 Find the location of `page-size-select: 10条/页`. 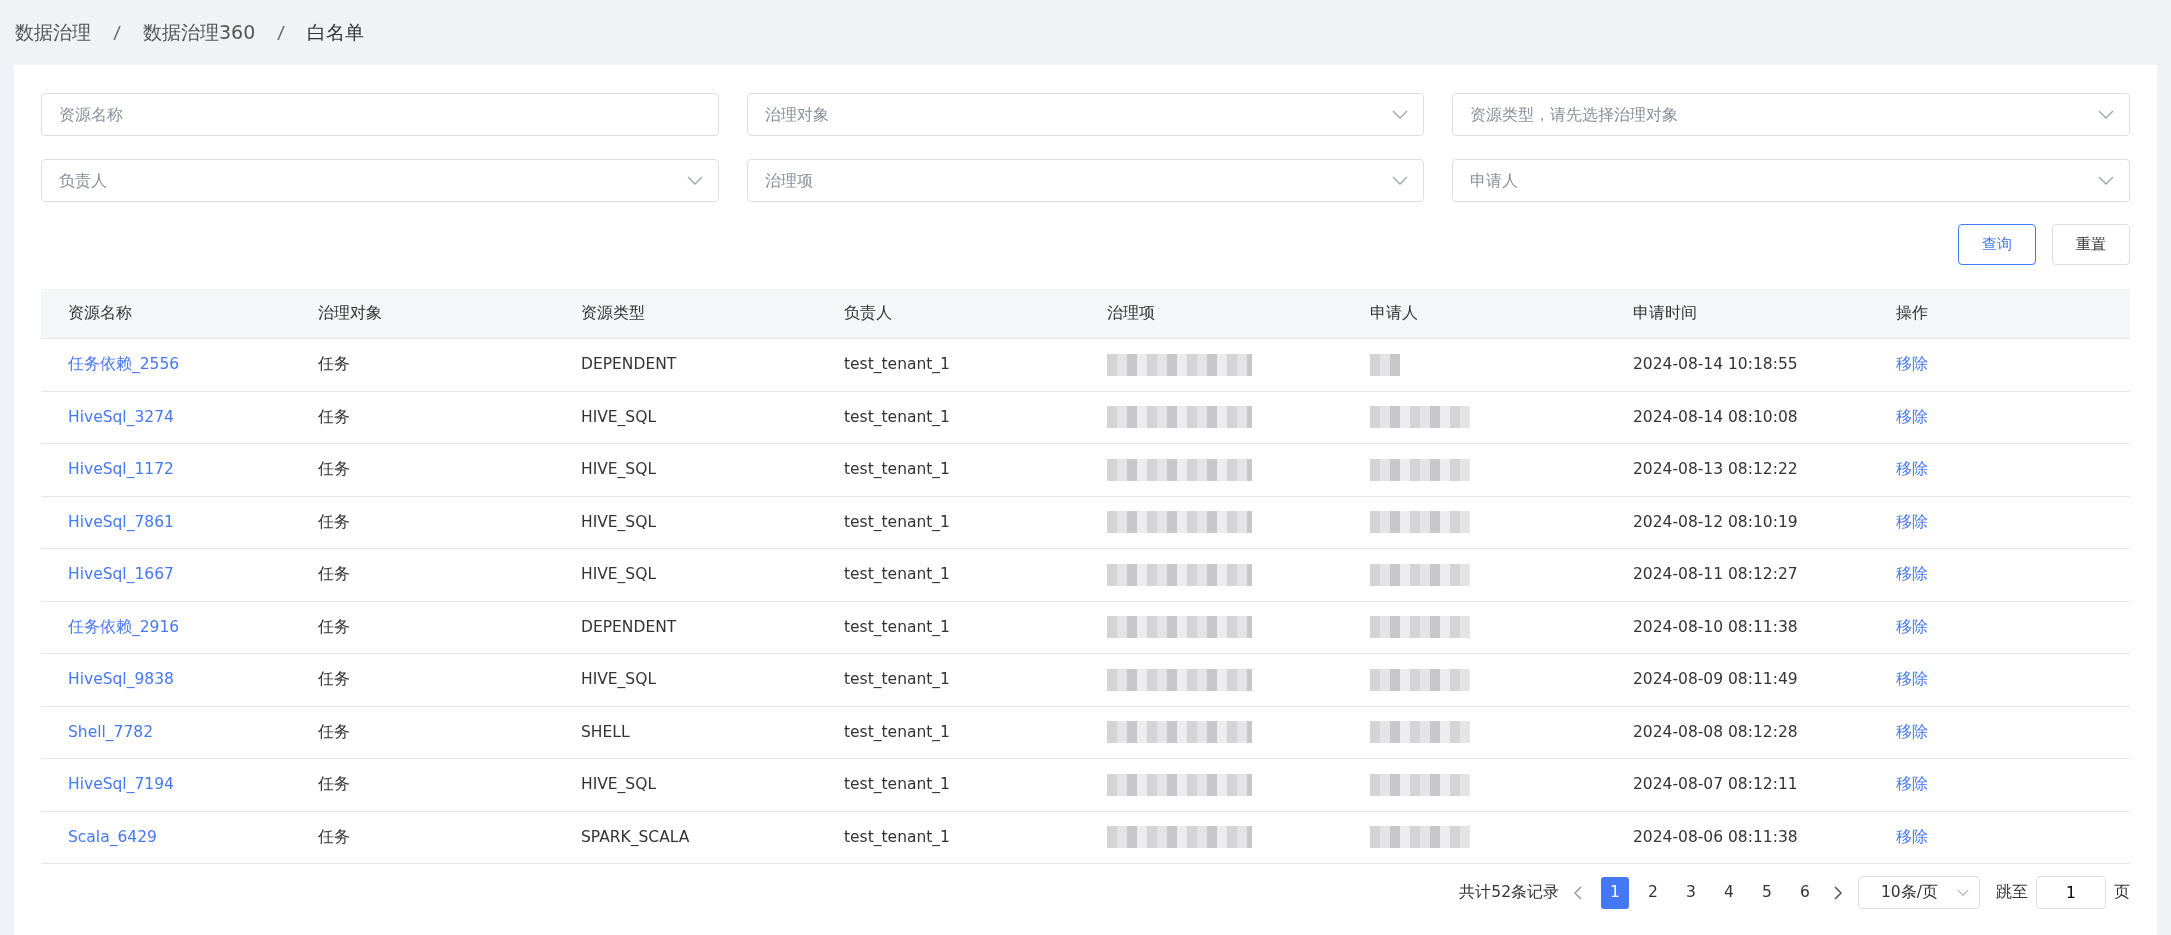

page-size-select: 10条/页 is located at coordinates (1919, 892).